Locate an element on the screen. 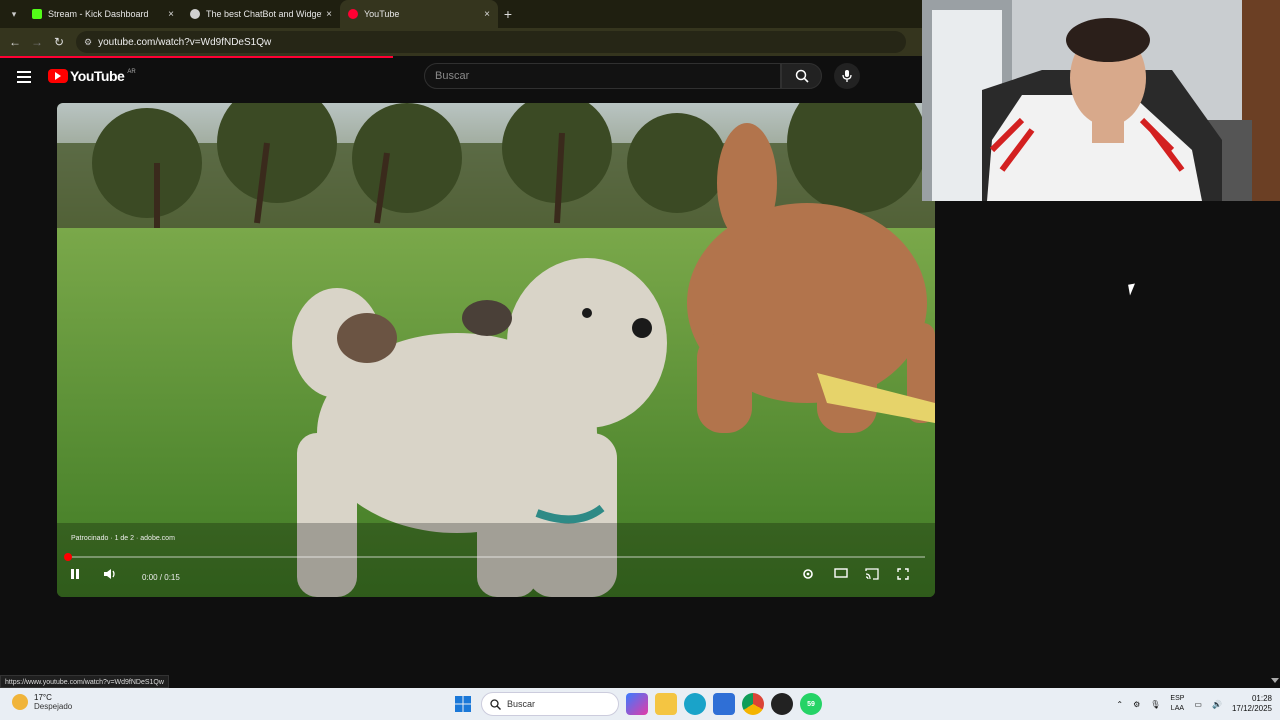 The height and width of the screenshot is (720, 1280). webcam-image is located at coordinates (1101, 100).